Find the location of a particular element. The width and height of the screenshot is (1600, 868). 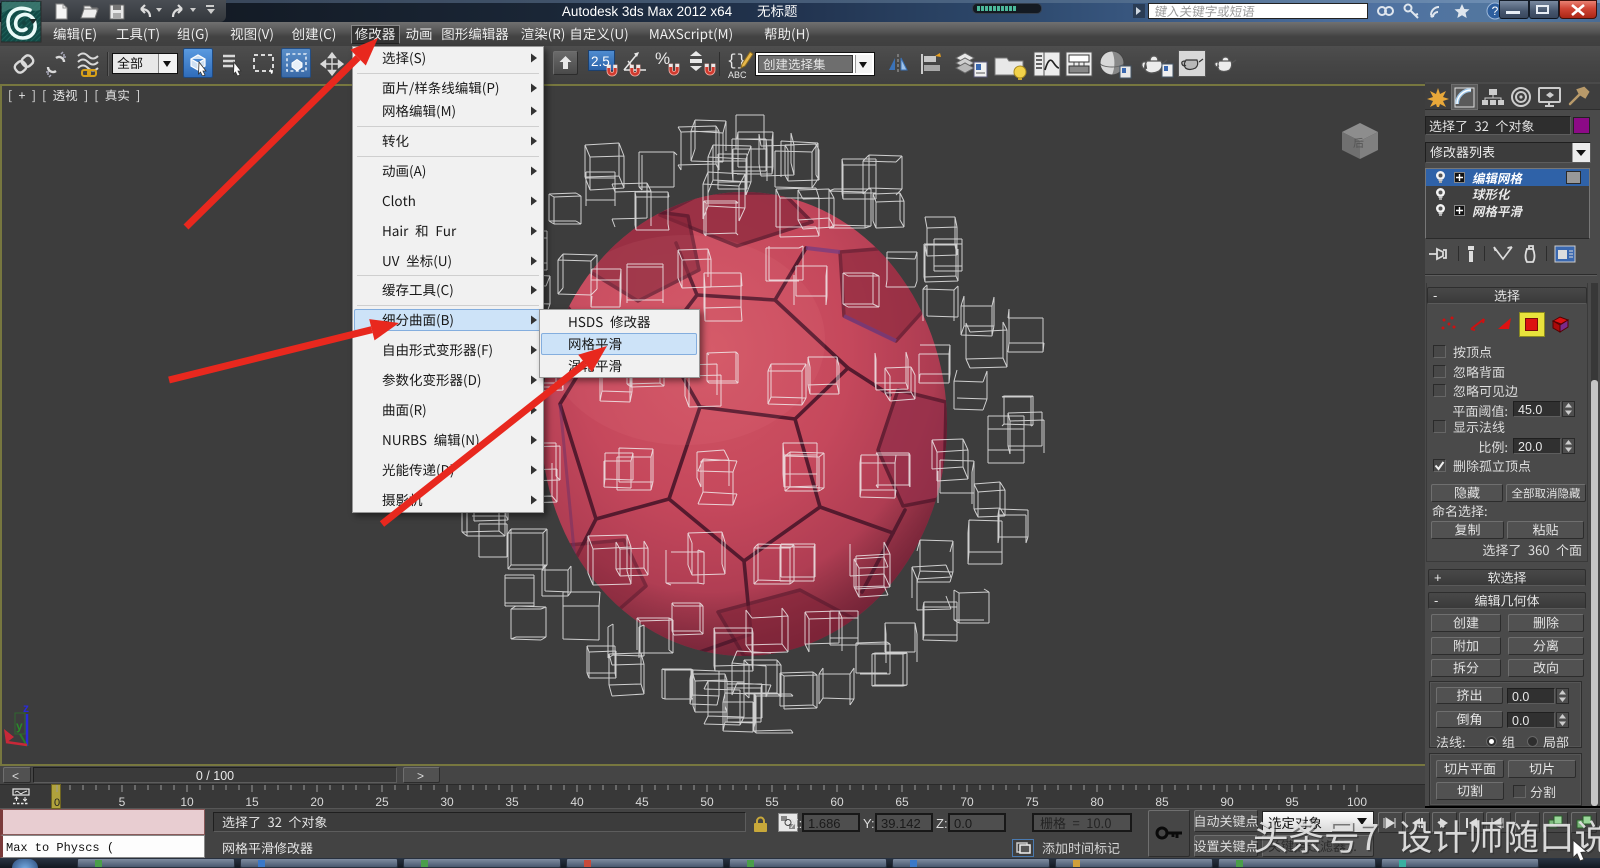

svg-text: ABC is located at coordinates (737, 75).